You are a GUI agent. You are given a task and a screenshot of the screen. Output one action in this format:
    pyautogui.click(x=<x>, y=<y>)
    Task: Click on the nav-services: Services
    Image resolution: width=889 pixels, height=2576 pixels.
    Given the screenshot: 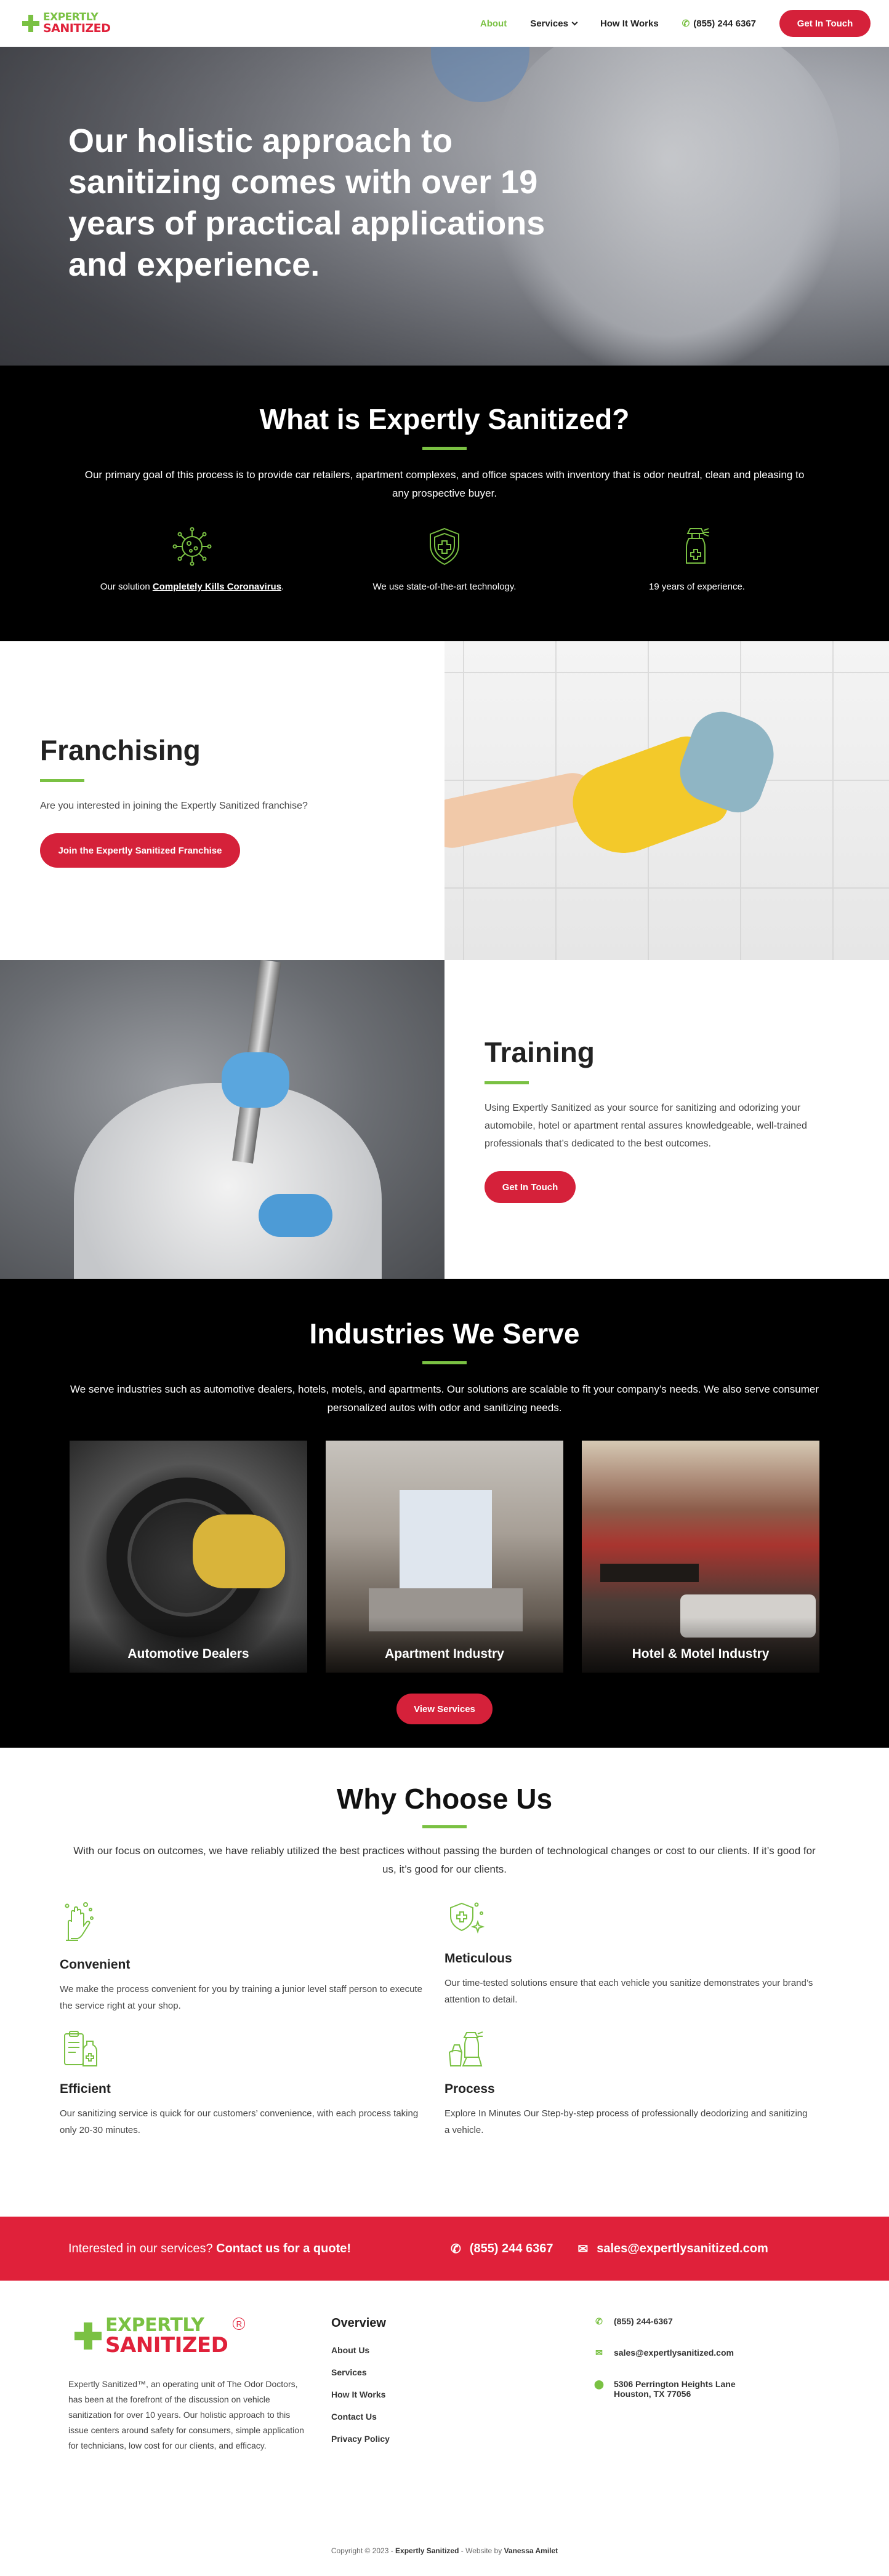 What is the action you would take?
    pyautogui.click(x=554, y=23)
    